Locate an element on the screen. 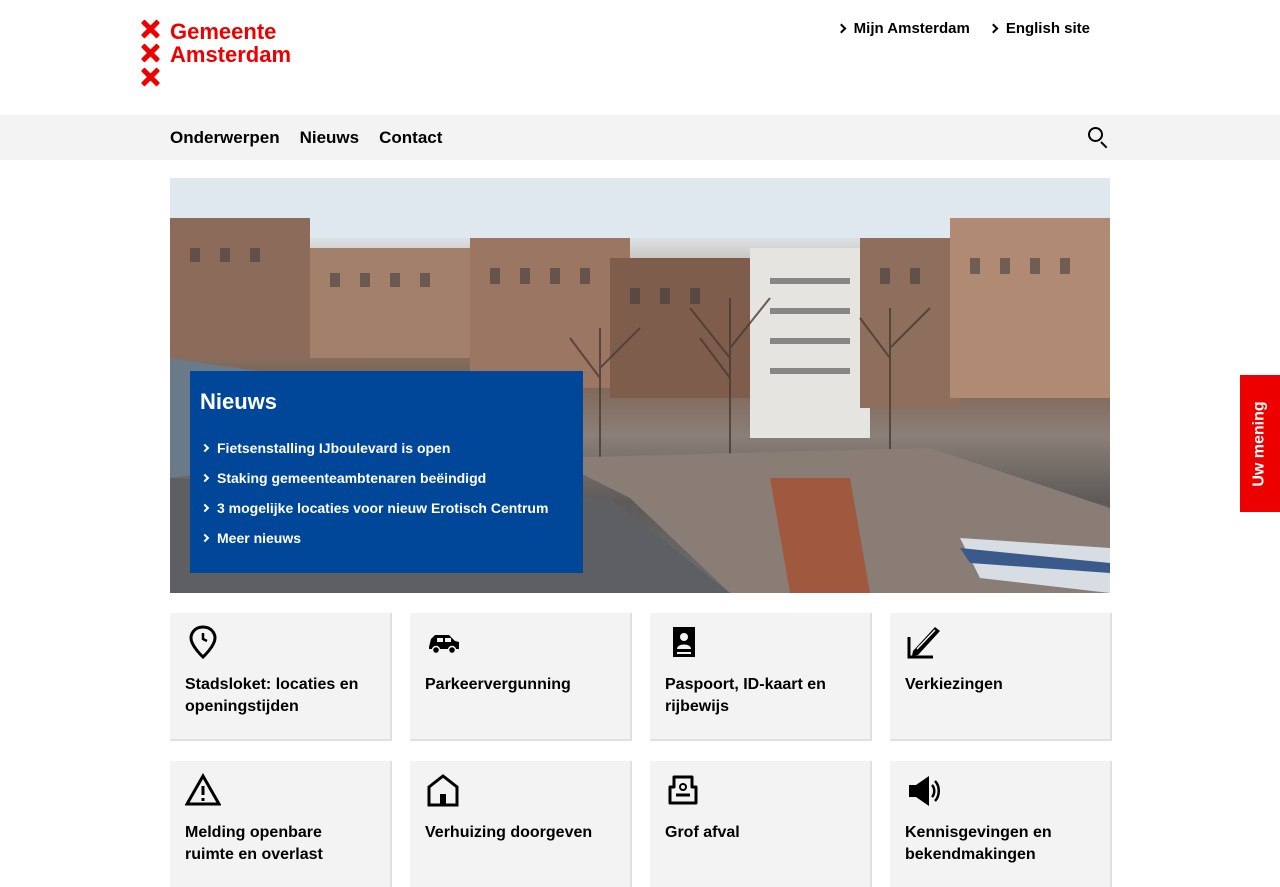  nav-item-nieuws: Nieuws is located at coordinates (330, 138).